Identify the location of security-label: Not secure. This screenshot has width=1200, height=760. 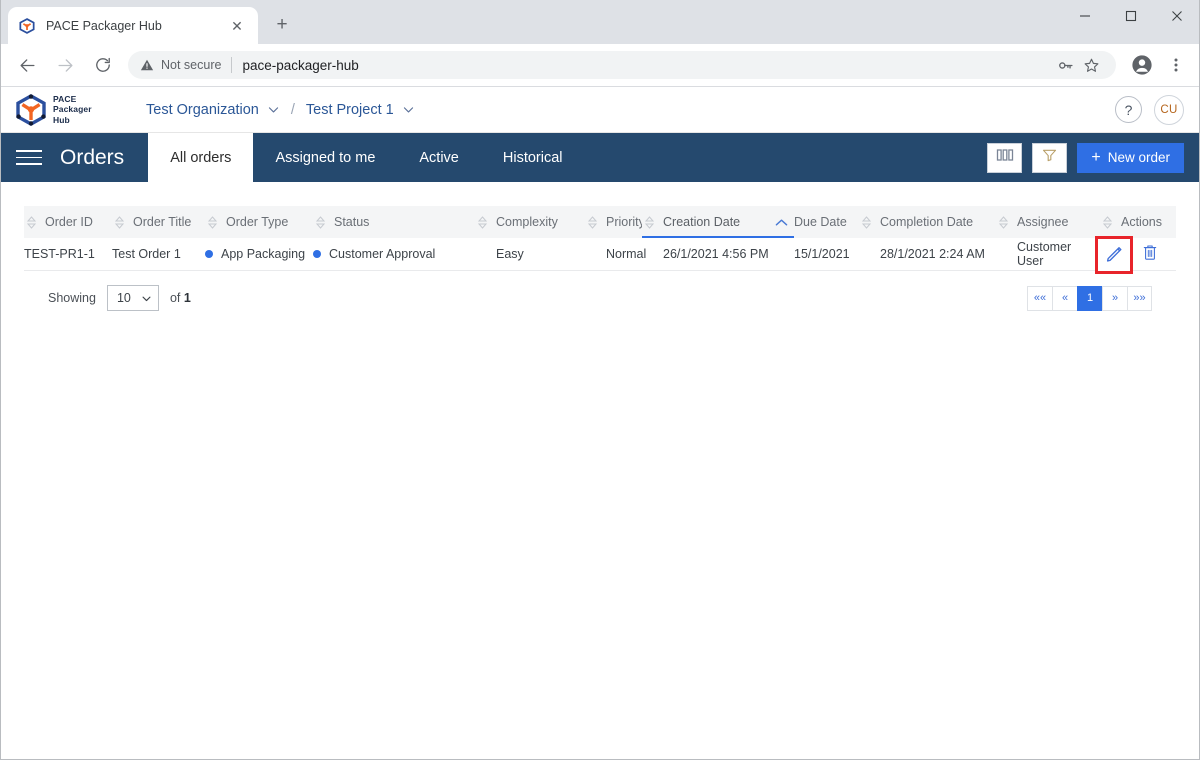
(191, 65).